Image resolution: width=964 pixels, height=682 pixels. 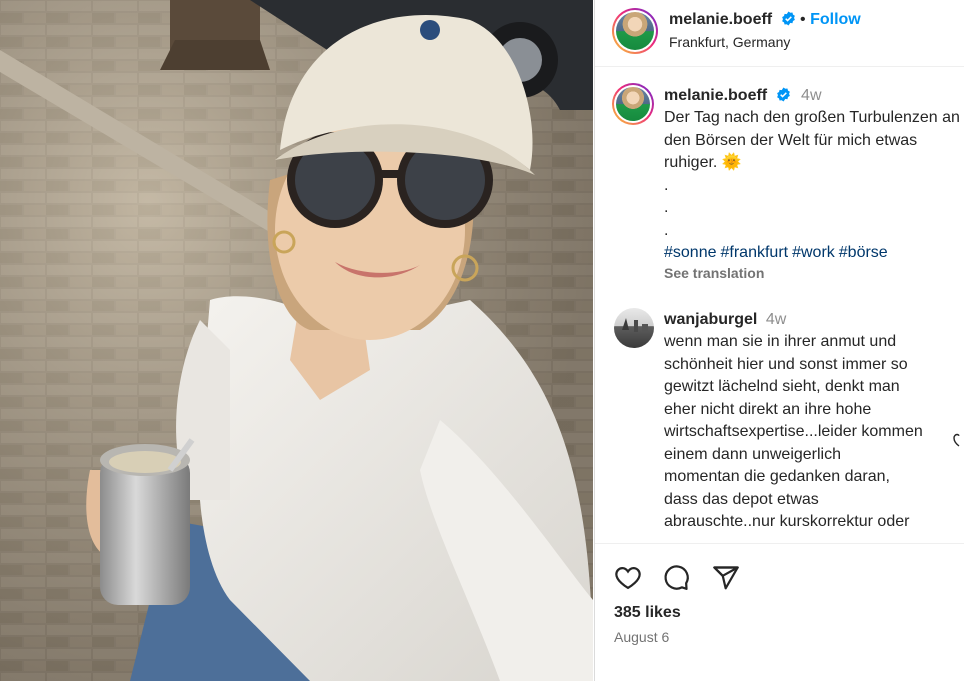 What do you see at coordinates (729, 42) in the screenshot?
I see `post-location: Frankfurt, Germany` at bounding box center [729, 42].